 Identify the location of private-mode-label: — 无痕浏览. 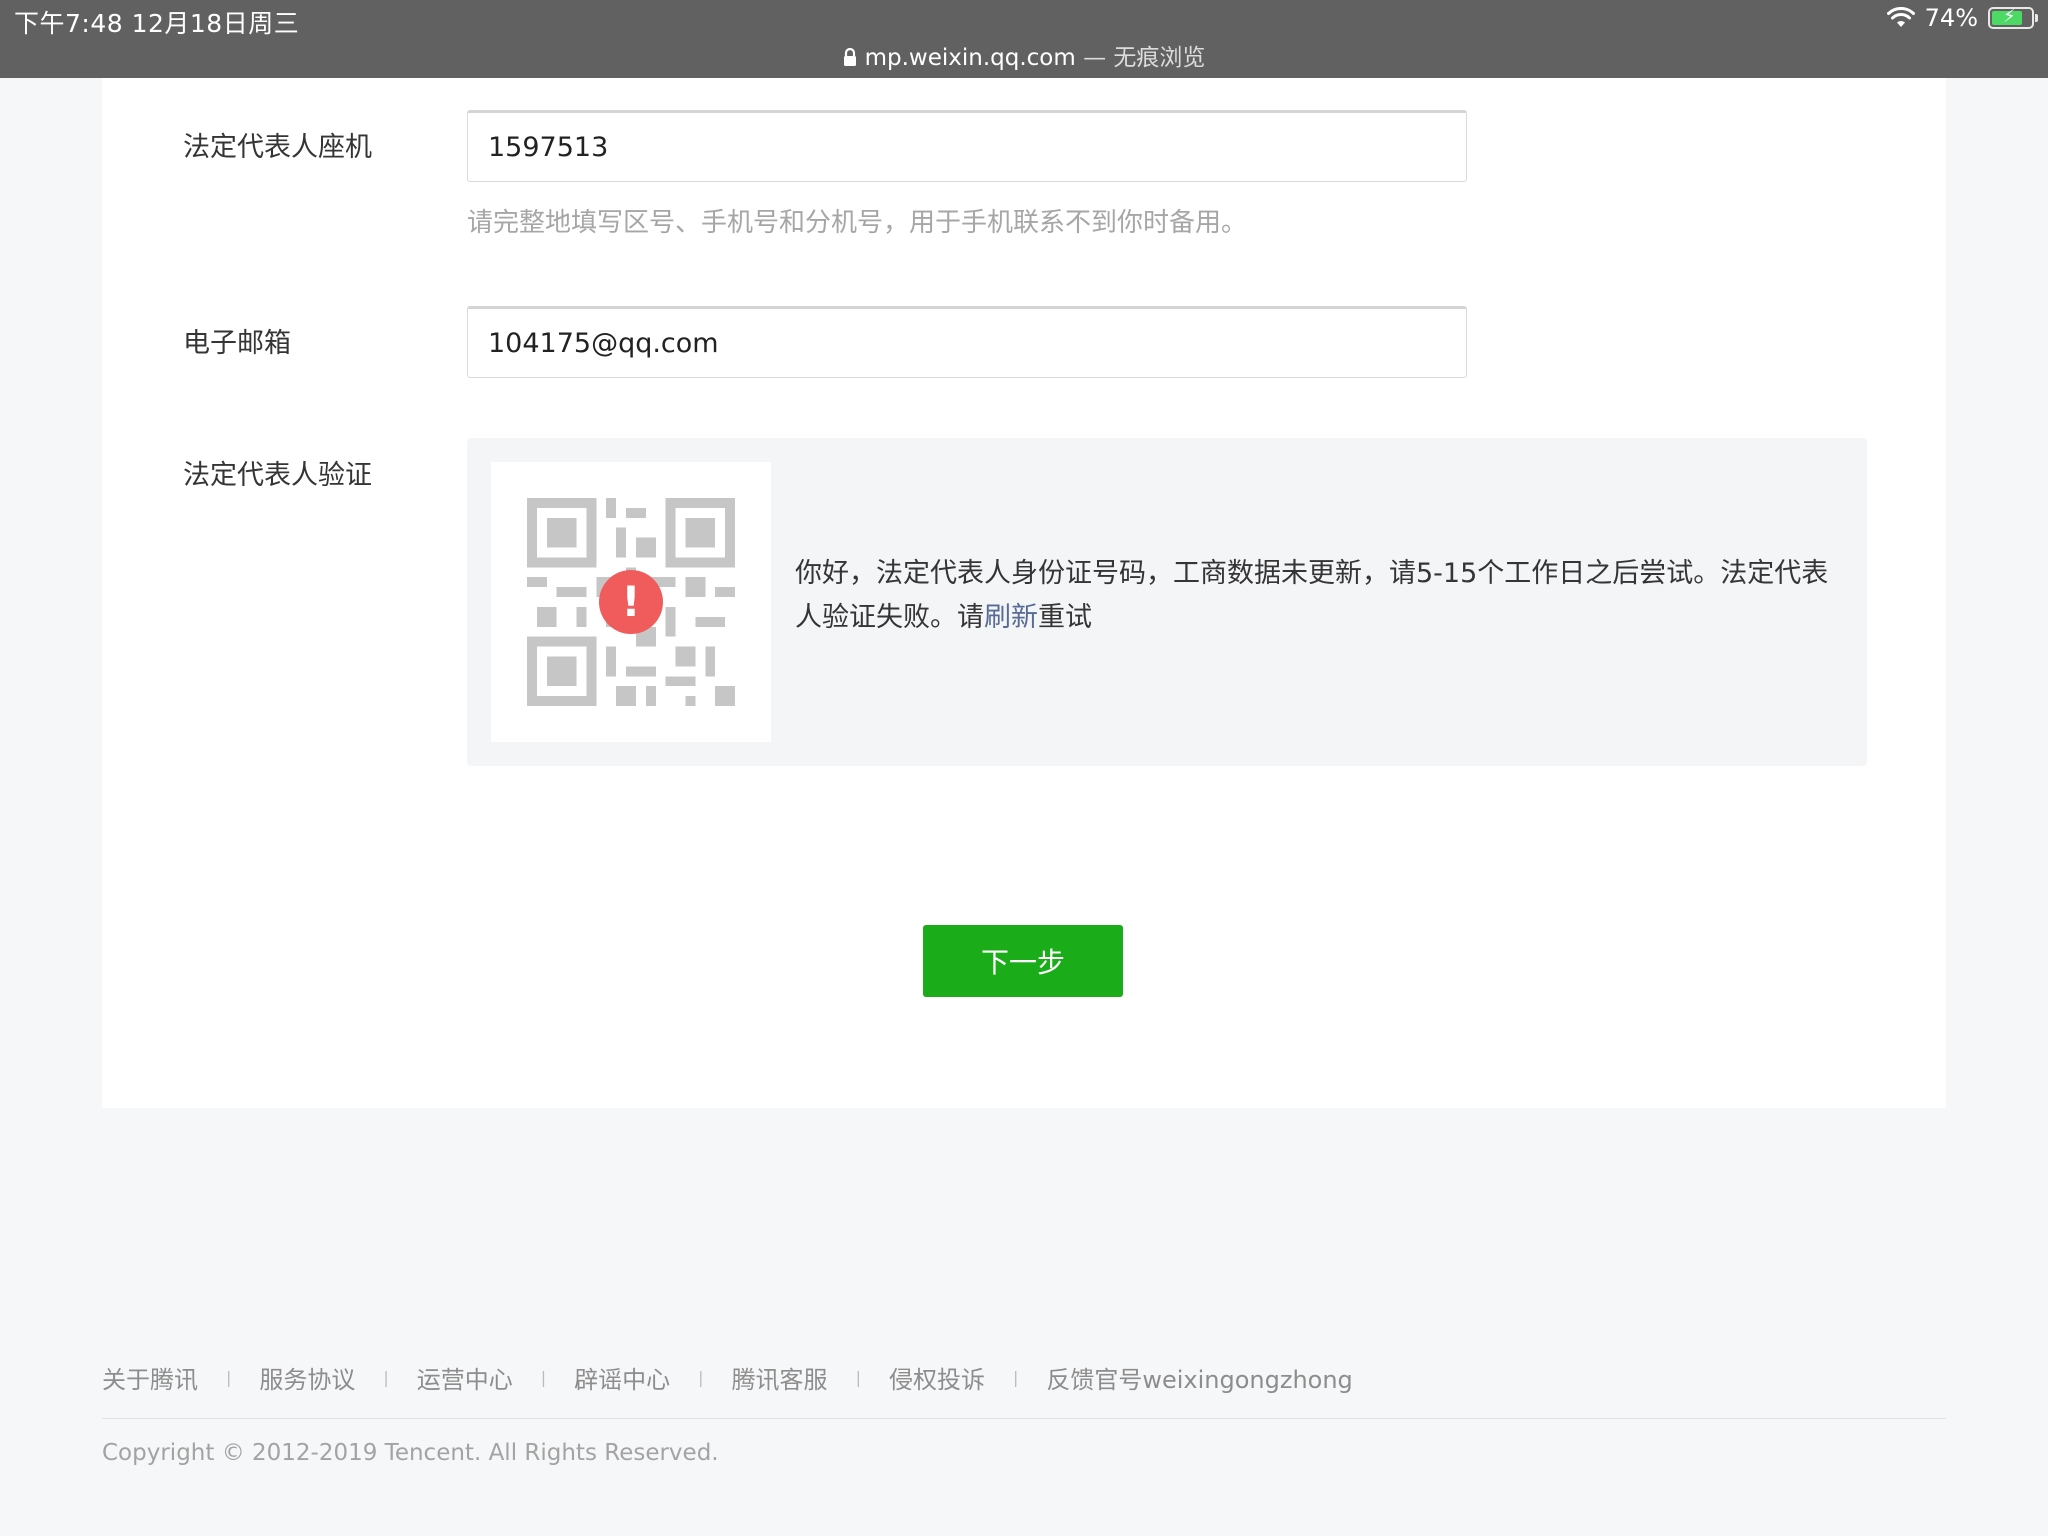
(1140, 58).